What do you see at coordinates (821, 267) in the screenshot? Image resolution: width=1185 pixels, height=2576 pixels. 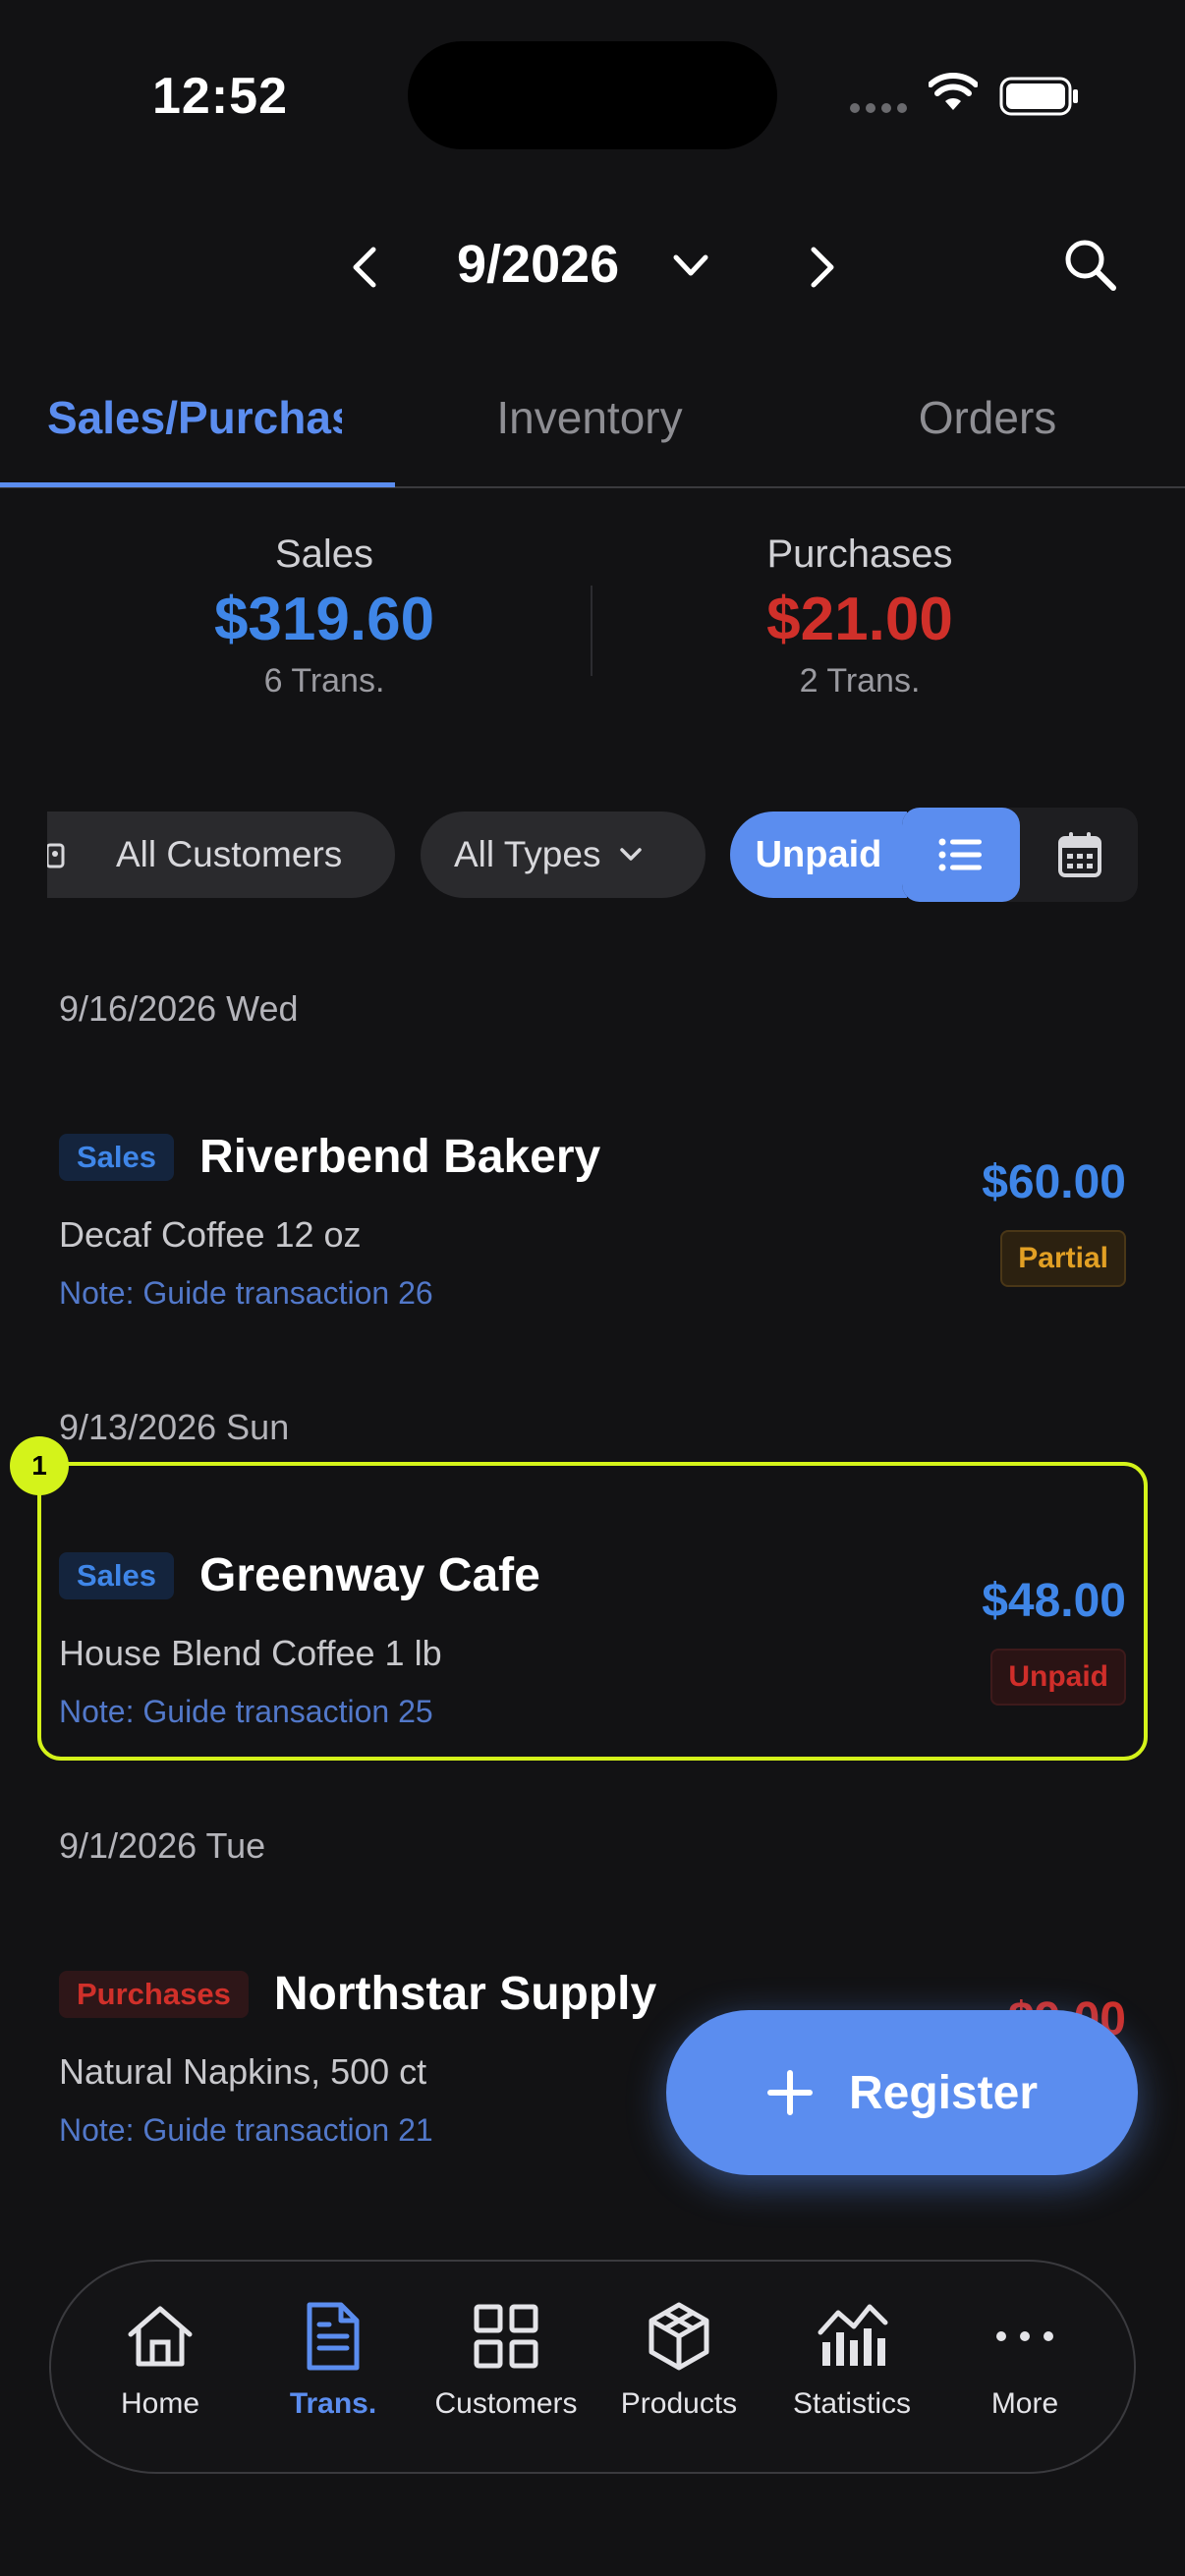 I see `next-month-button` at bounding box center [821, 267].